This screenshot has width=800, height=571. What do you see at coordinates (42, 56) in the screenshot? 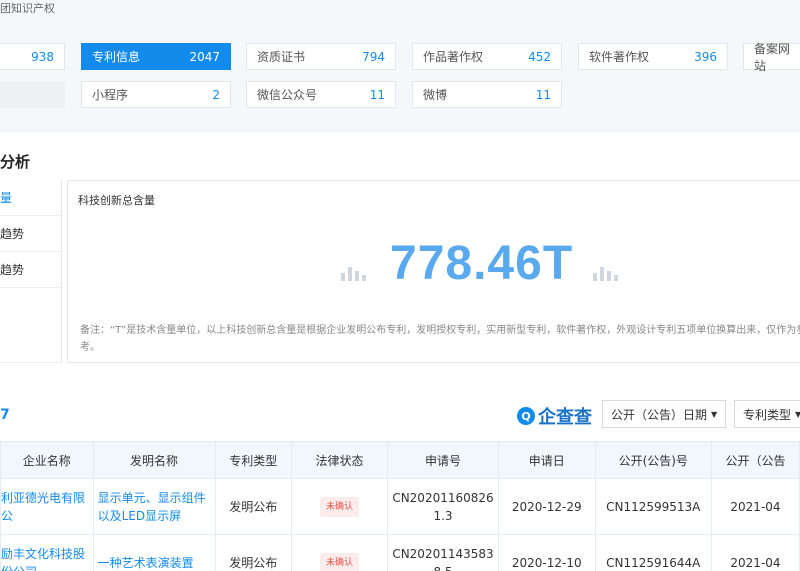
I see `tile-count: 938` at bounding box center [42, 56].